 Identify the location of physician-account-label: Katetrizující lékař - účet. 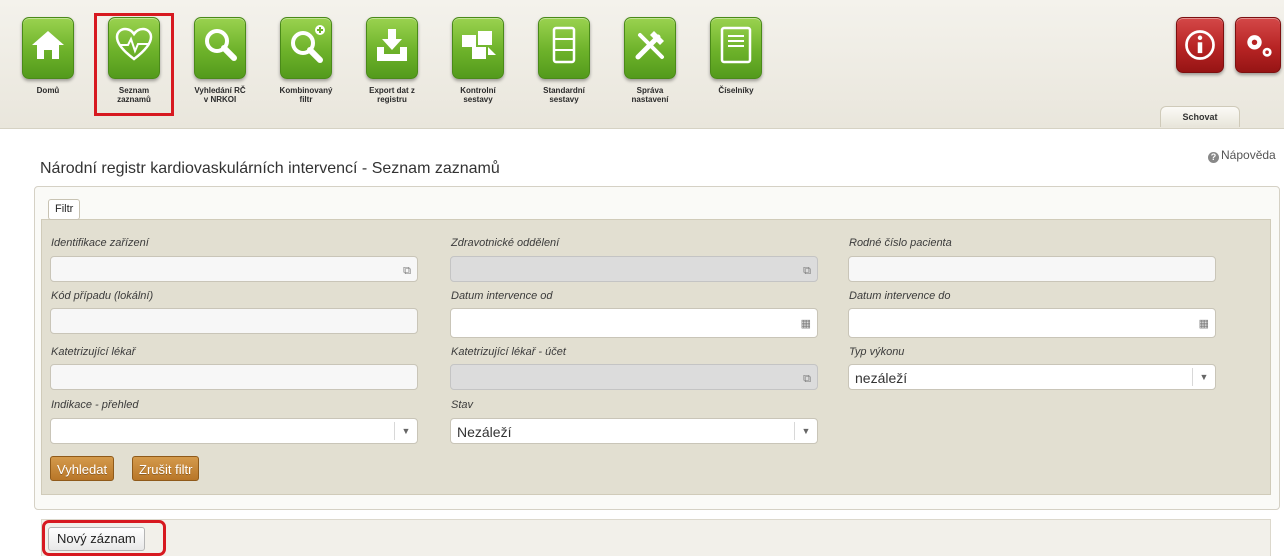
(508, 352).